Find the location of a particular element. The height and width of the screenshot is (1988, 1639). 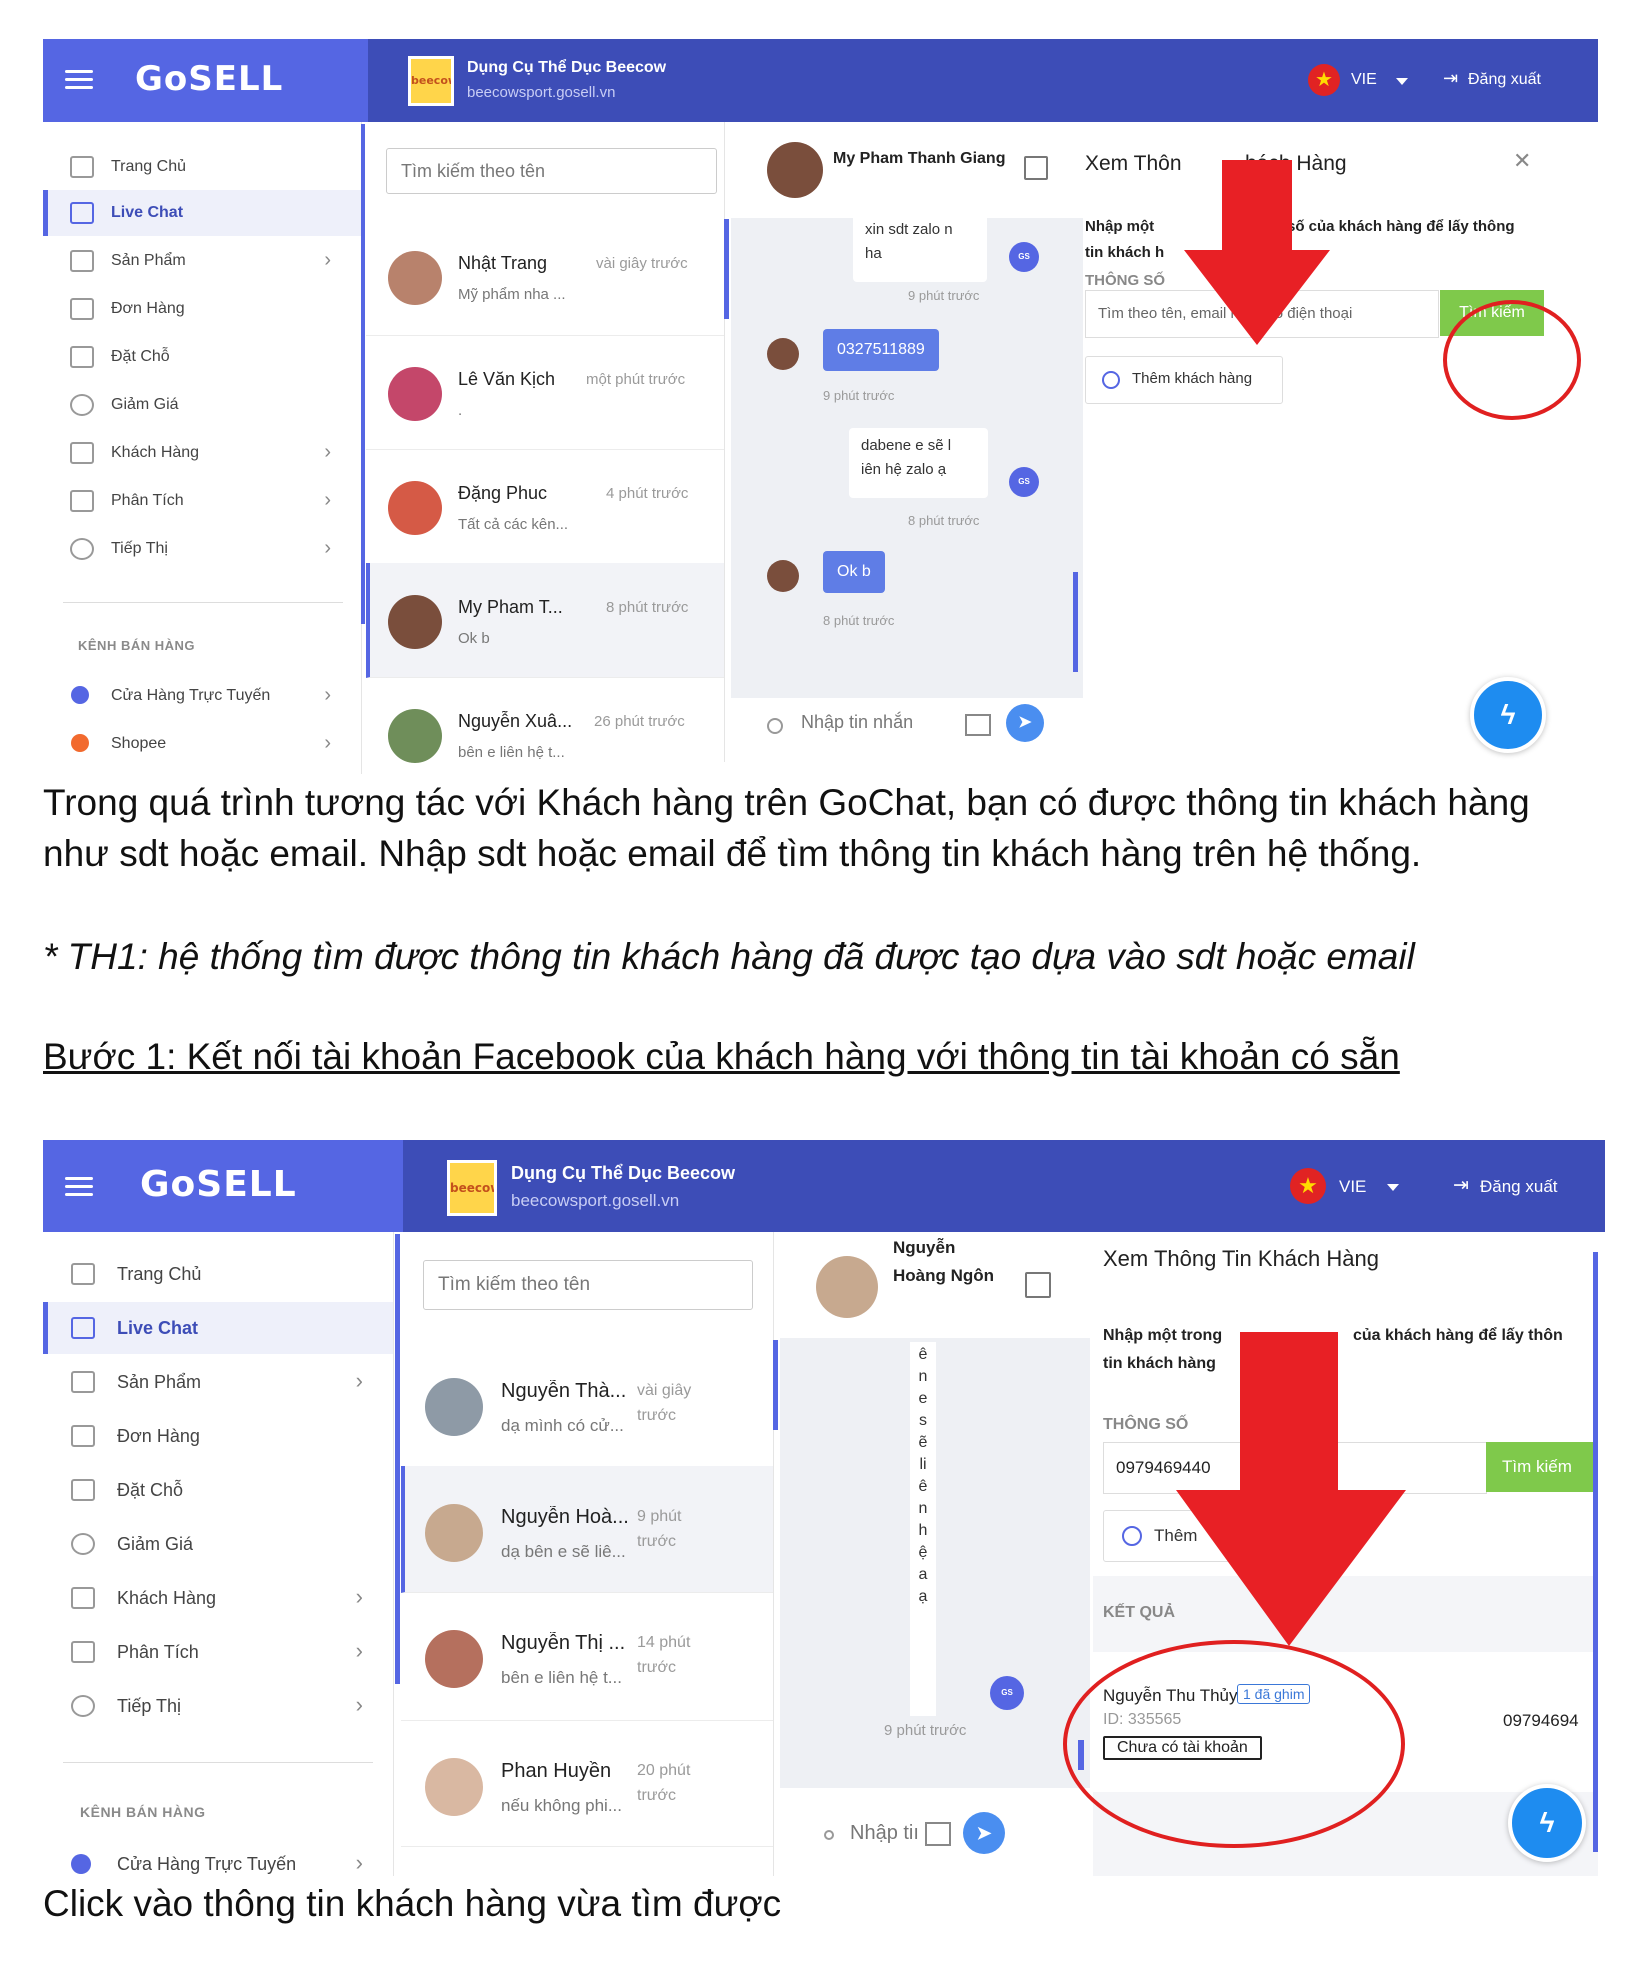

users-icon is located at coordinates (83, 1598).